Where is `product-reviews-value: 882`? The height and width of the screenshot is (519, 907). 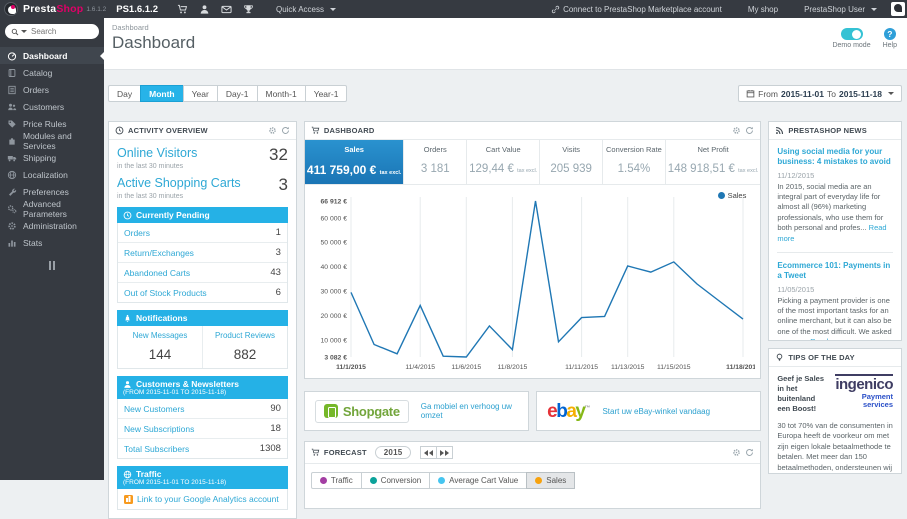
product-reviews-value: 882 is located at coordinates (245, 354).